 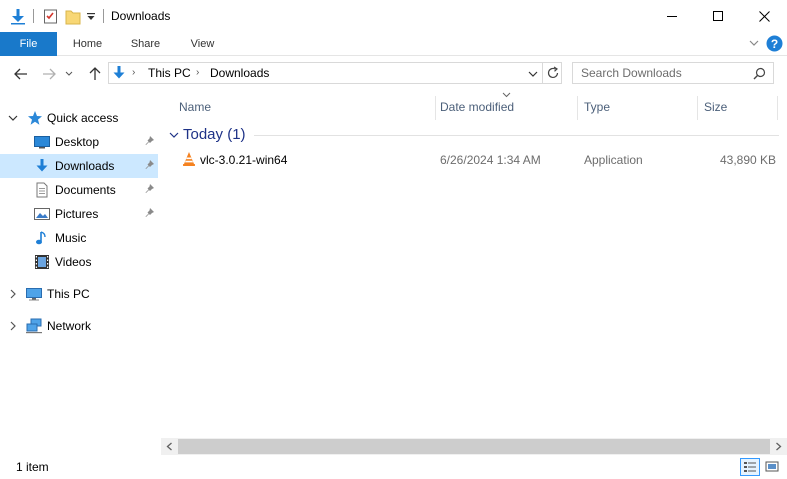 I want to click on scroll-thumb, so click(x=474, y=446).